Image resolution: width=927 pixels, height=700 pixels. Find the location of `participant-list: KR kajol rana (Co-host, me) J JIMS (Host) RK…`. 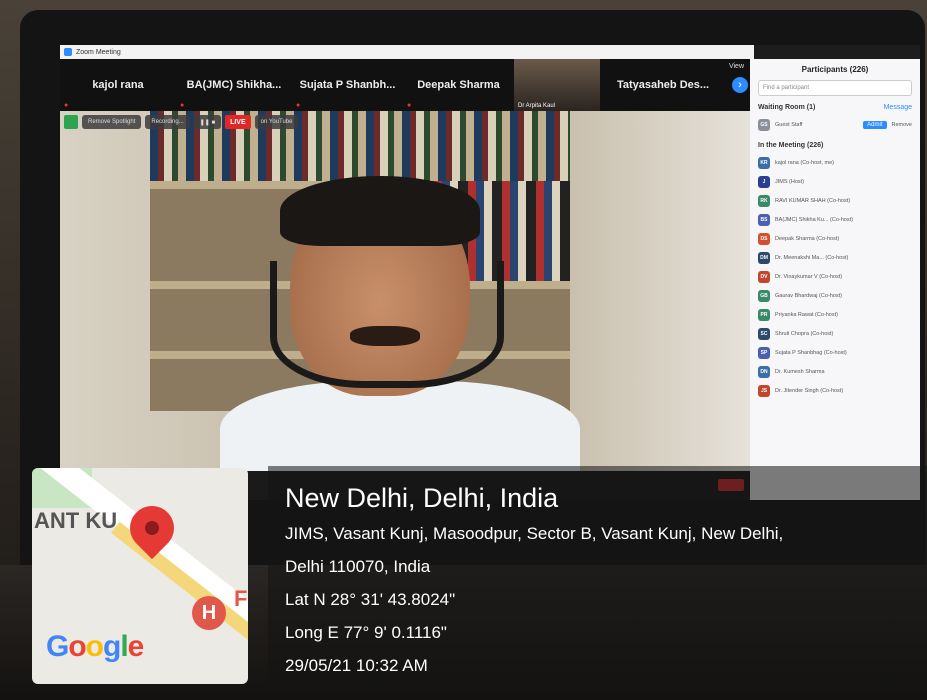

participant-list: KR kajol rana (Co-host, me) J JIMS (Host) RK… is located at coordinates (835, 276).